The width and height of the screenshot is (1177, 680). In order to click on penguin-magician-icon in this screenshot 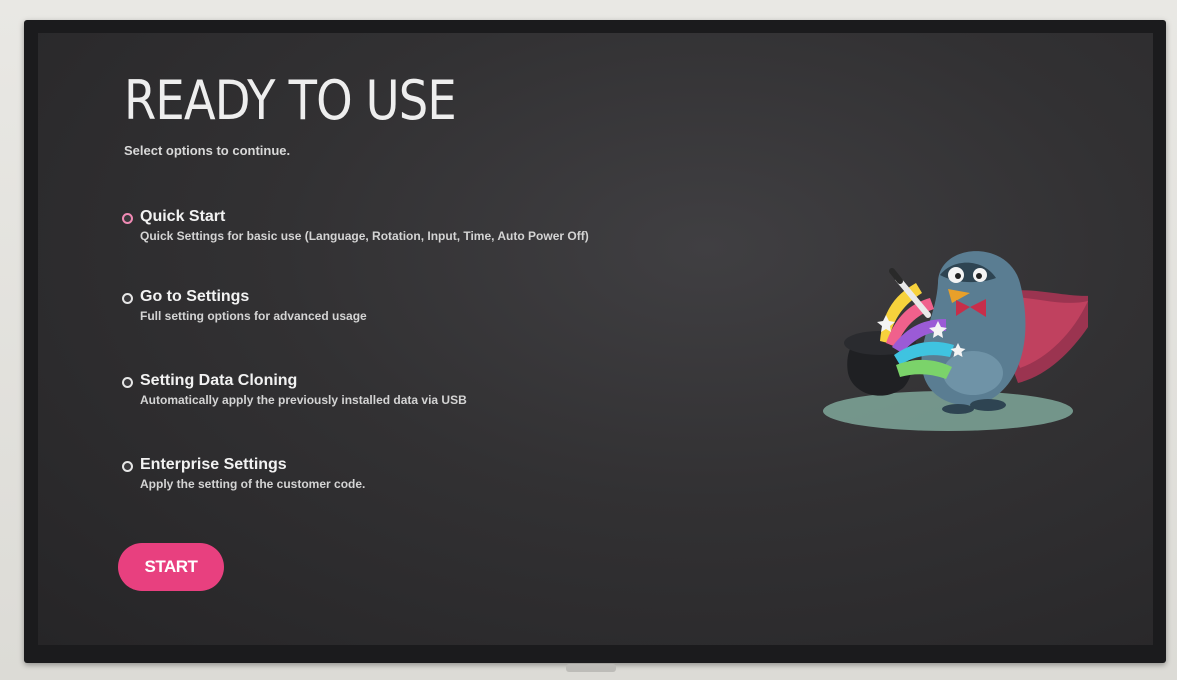, I will do `click(955, 341)`.